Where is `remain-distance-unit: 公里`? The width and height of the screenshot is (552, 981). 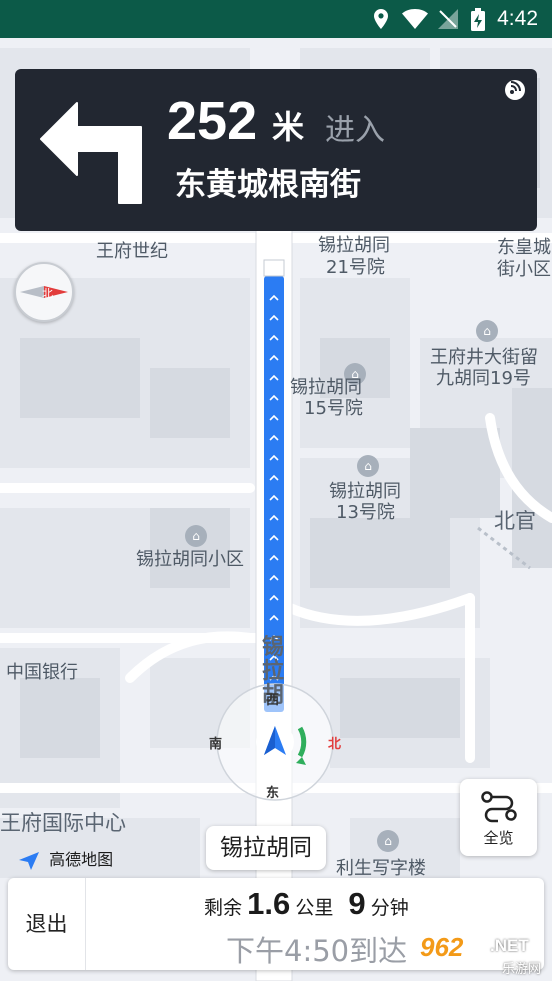
remain-distance-unit: 公里 is located at coordinates (314, 908).